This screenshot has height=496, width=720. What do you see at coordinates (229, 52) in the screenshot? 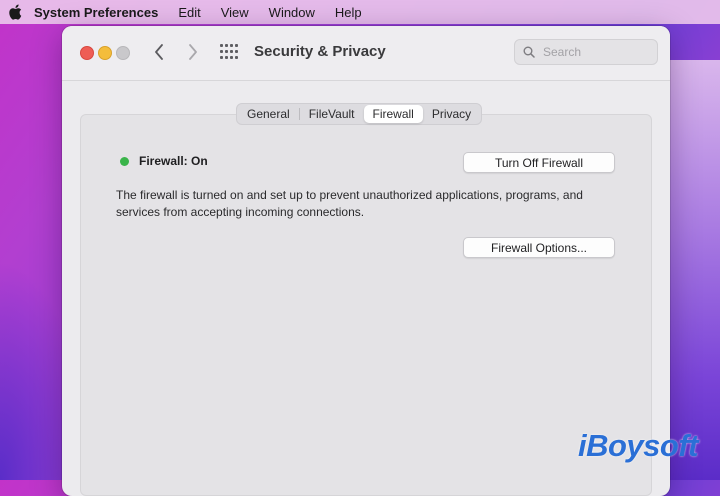
I see `grid-icon` at bounding box center [229, 52].